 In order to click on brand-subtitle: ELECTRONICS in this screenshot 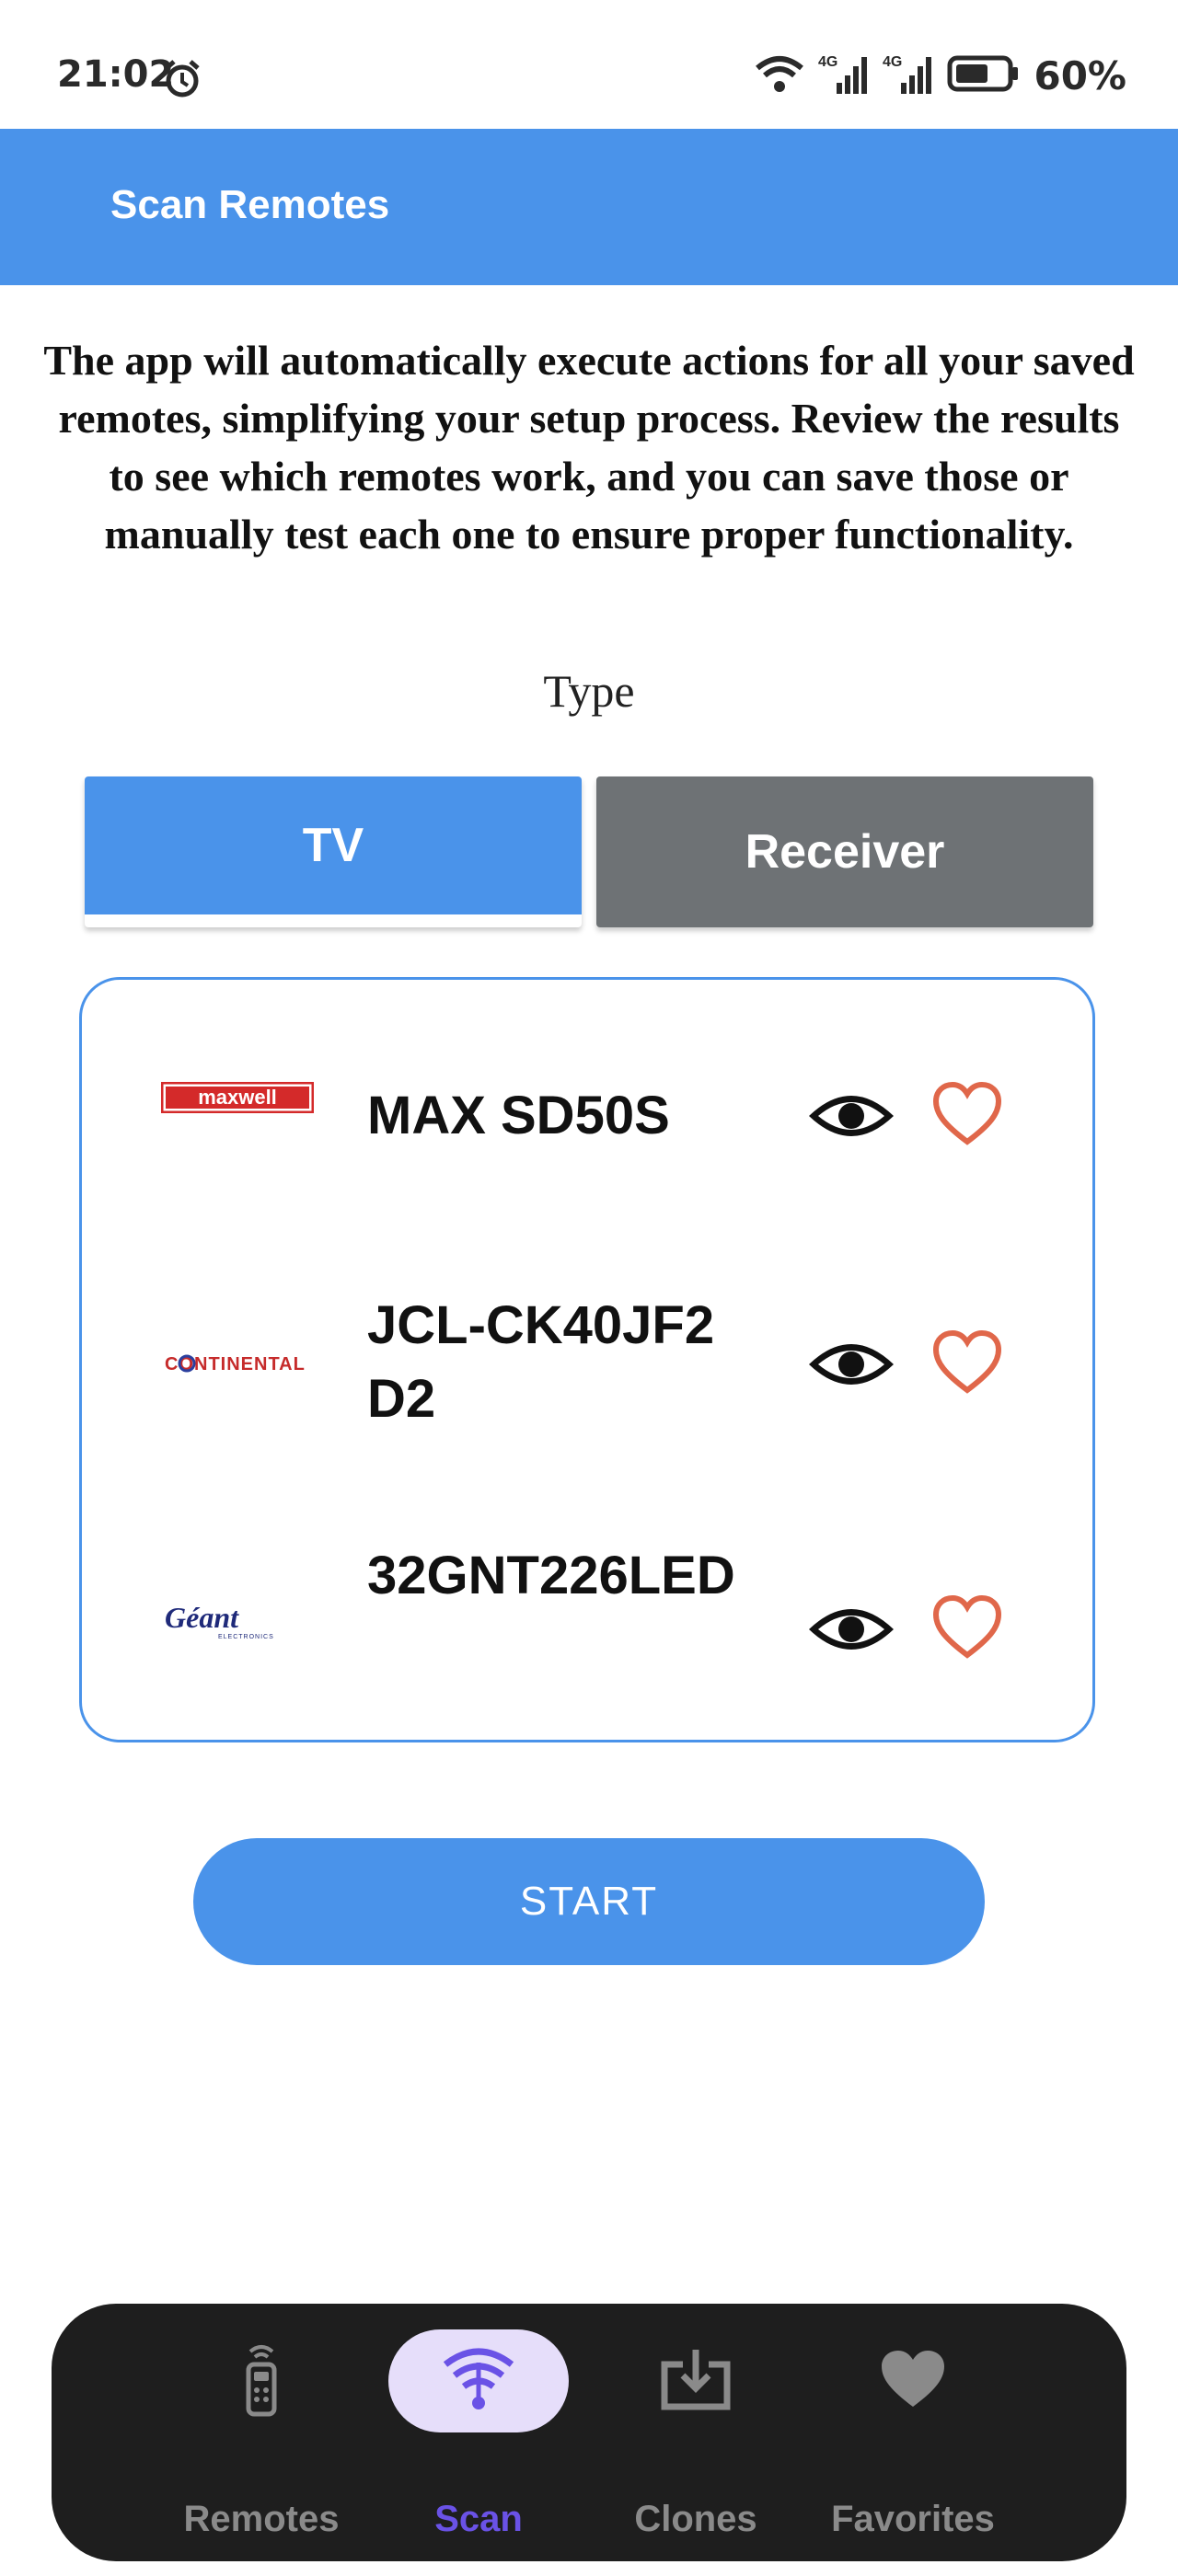, I will do `click(246, 1637)`.